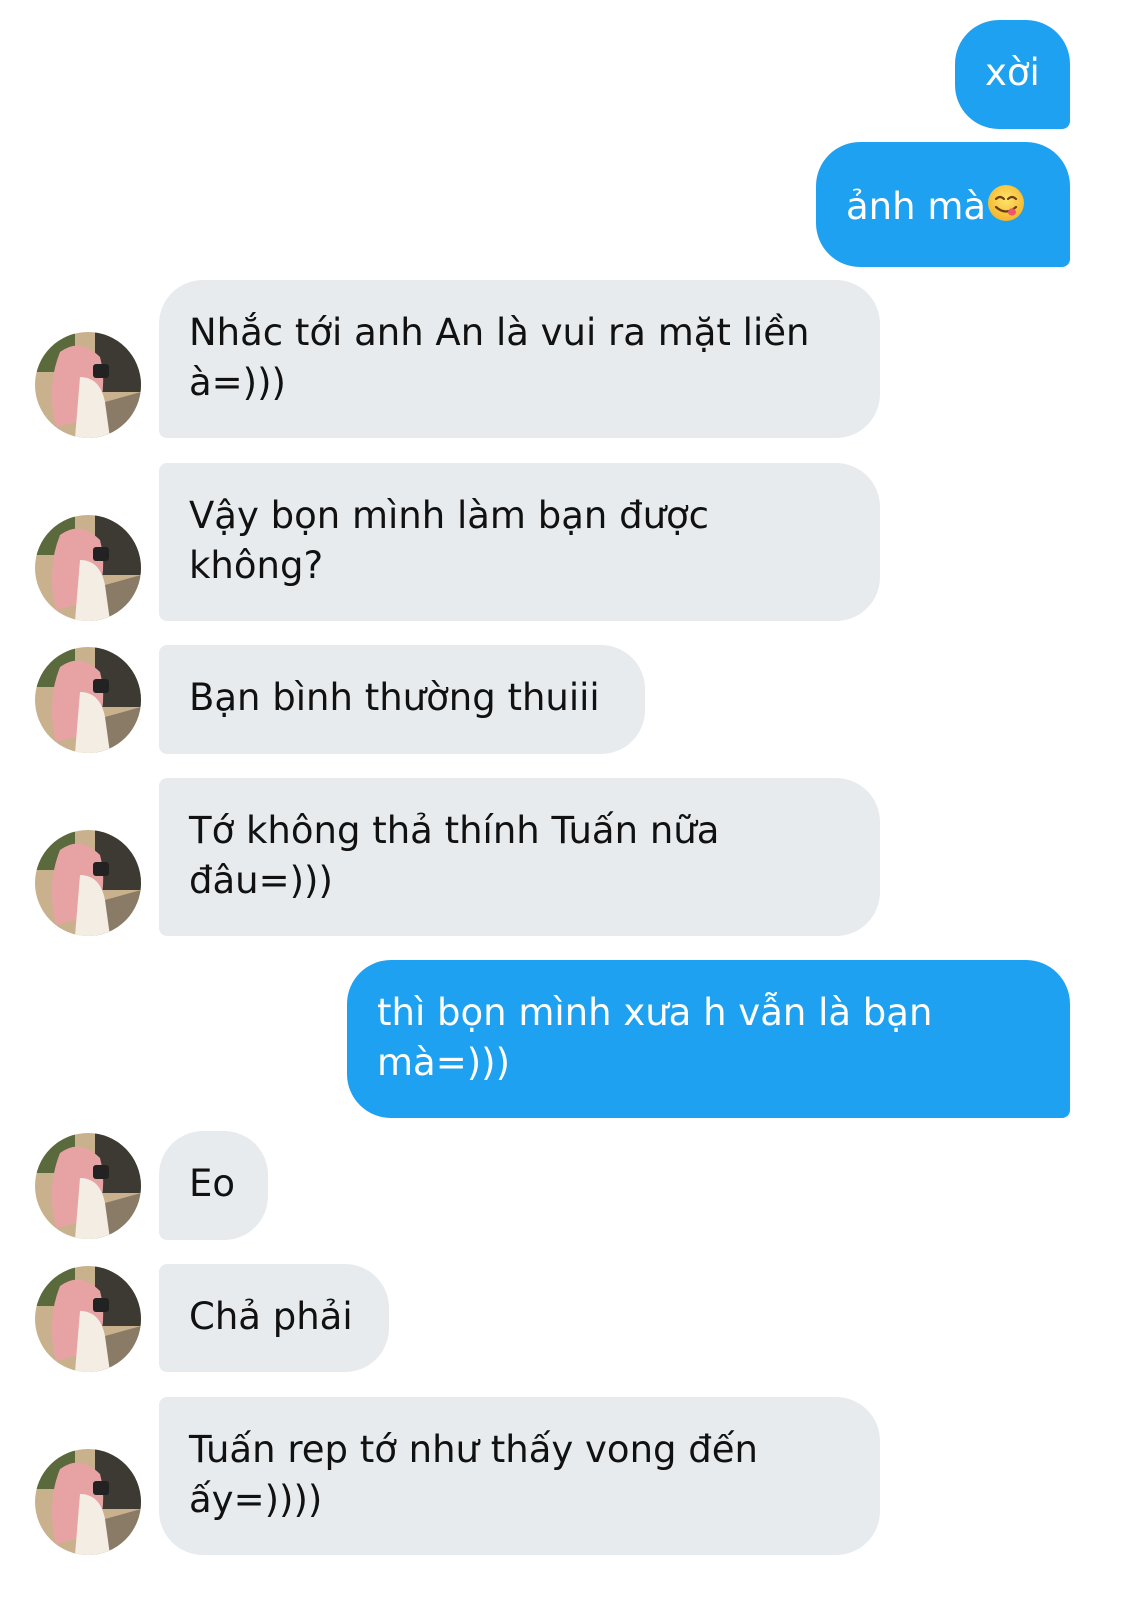 The image size is (1125, 1597). Describe the element at coordinates (256, 1499) in the screenshot. I see `message-line: ấy=))))` at that location.